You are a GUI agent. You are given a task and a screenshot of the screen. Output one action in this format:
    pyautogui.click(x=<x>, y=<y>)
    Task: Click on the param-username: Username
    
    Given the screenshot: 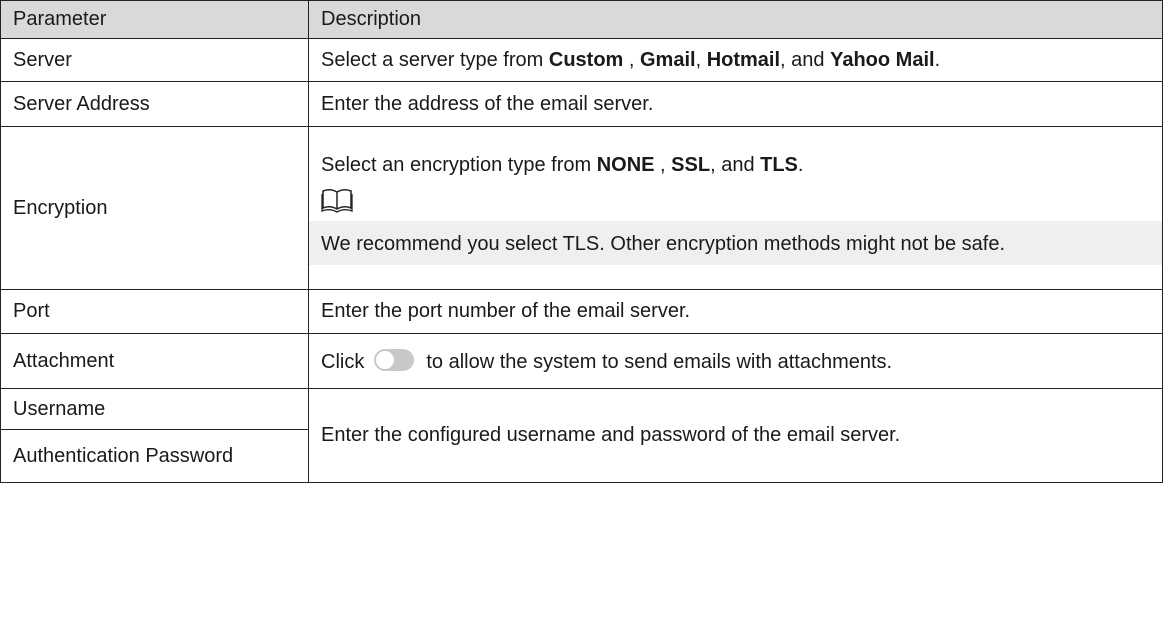 What is the action you would take?
    pyautogui.click(x=154, y=409)
    